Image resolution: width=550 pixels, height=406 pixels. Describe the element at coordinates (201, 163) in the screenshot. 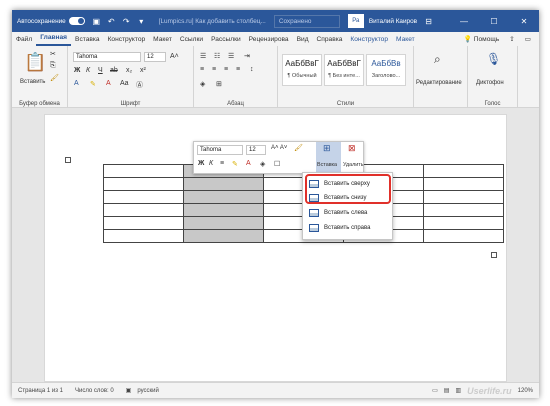

I see `mini-bold-icon: Ж` at that location.